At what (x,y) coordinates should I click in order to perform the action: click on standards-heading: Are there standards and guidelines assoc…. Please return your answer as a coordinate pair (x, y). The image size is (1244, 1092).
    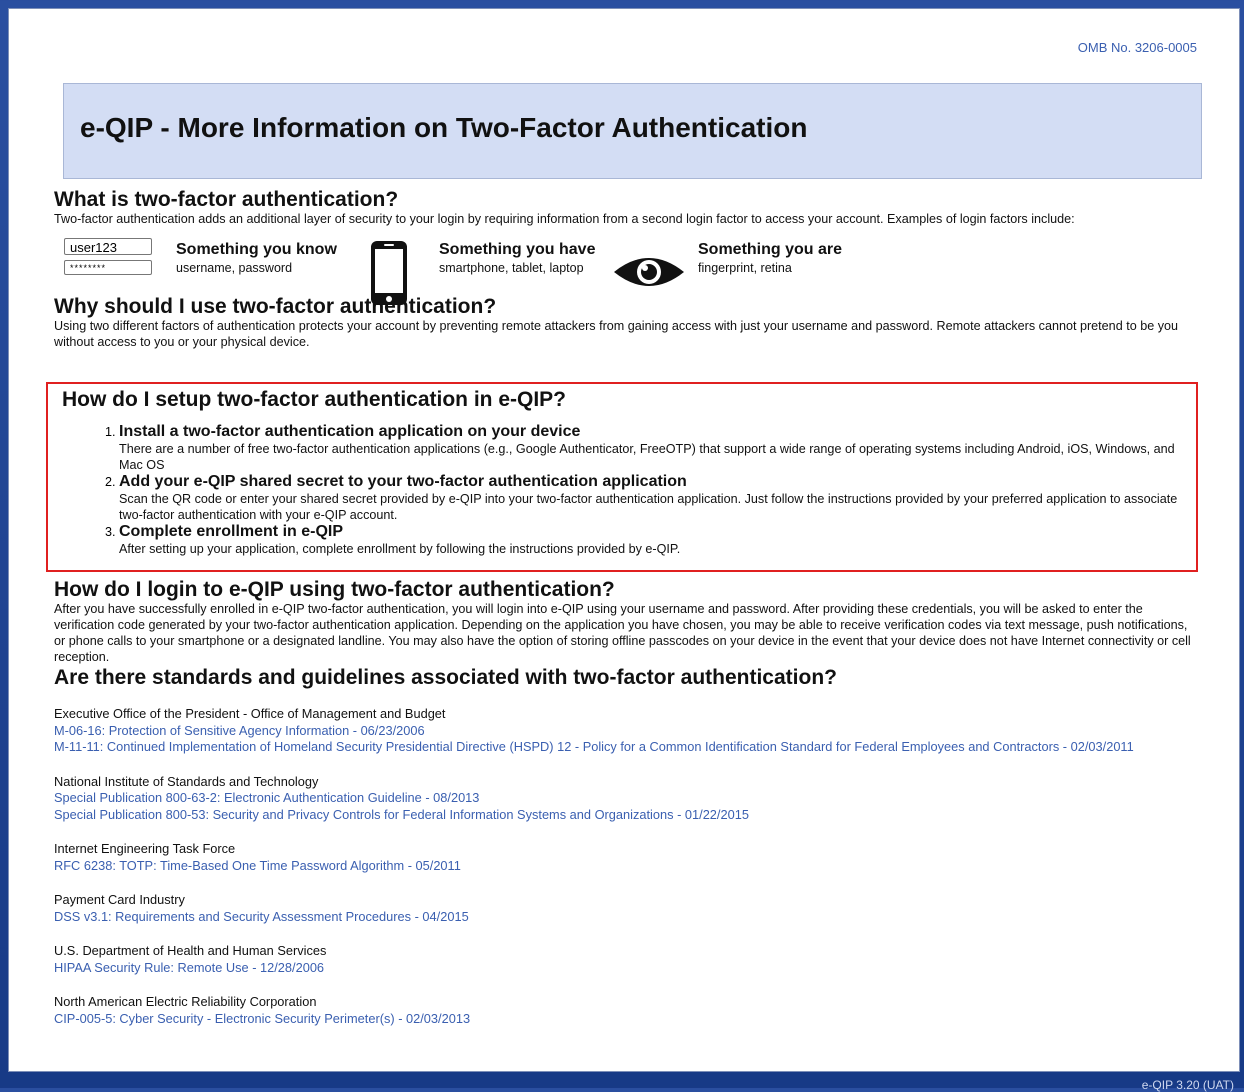
    Looking at the image, I should click on (445, 677).